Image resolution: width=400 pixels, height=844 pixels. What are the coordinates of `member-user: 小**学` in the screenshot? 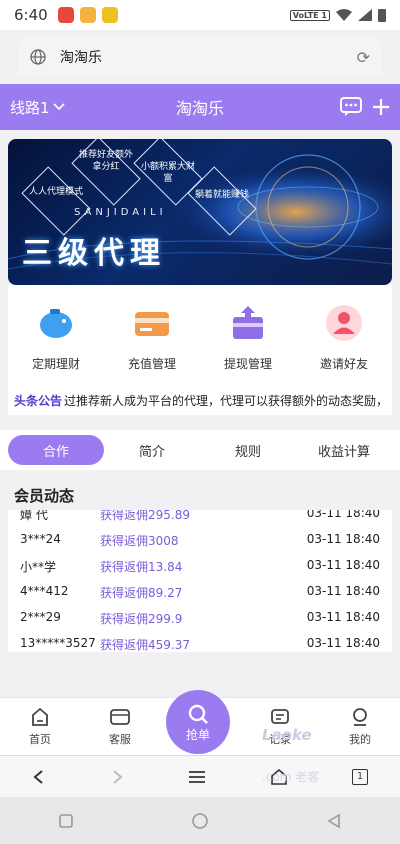 It's located at (38, 567).